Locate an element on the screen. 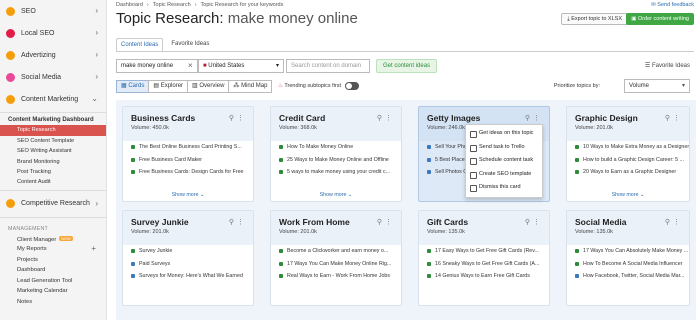 The image size is (700, 320). sidebar-item-seo: SEO › is located at coordinates (53, 11).